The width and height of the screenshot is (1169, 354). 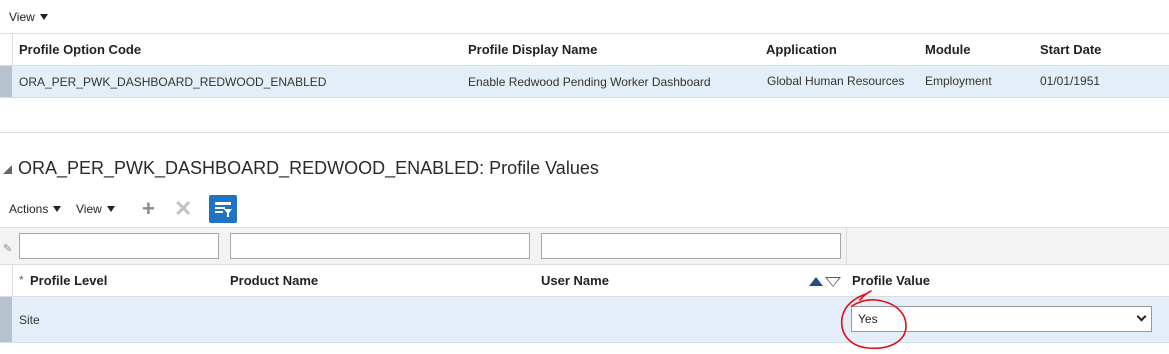 I want to click on column-header-module: Module, so click(x=948, y=49).